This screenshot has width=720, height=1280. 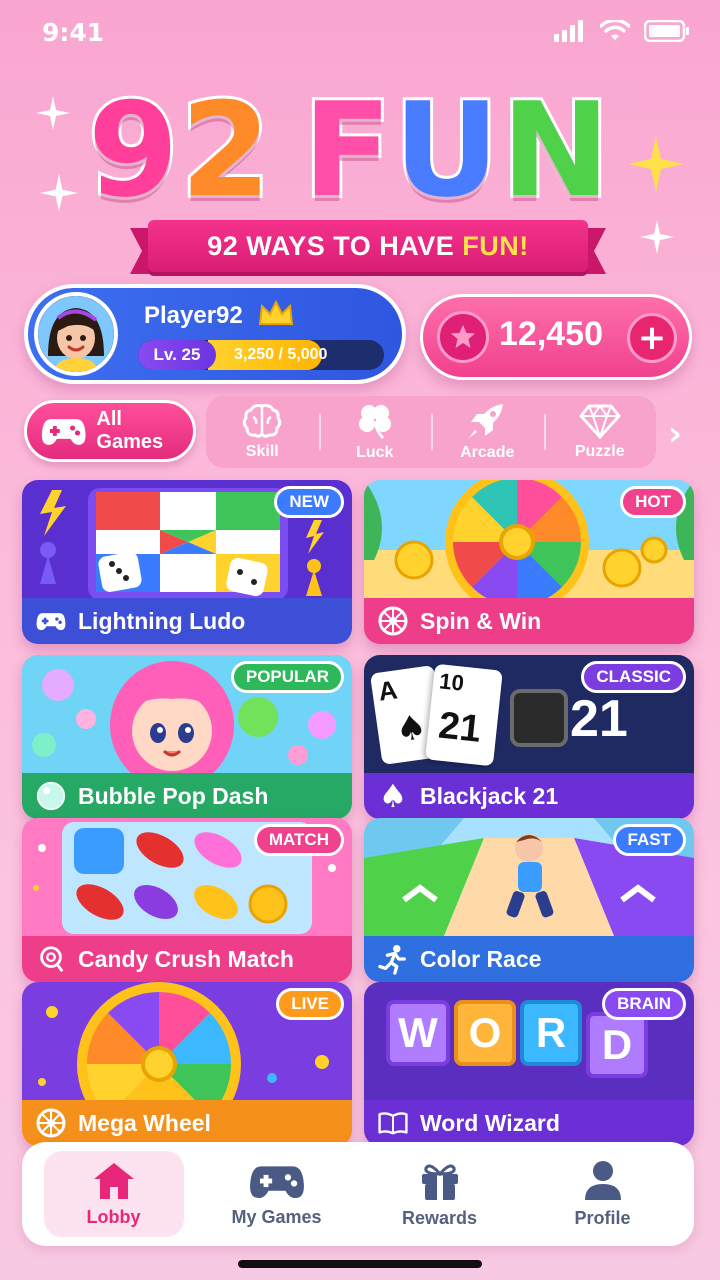 What do you see at coordinates (298, 840) in the screenshot?
I see `game-badge: MATCH` at bounding box center [298, 840].